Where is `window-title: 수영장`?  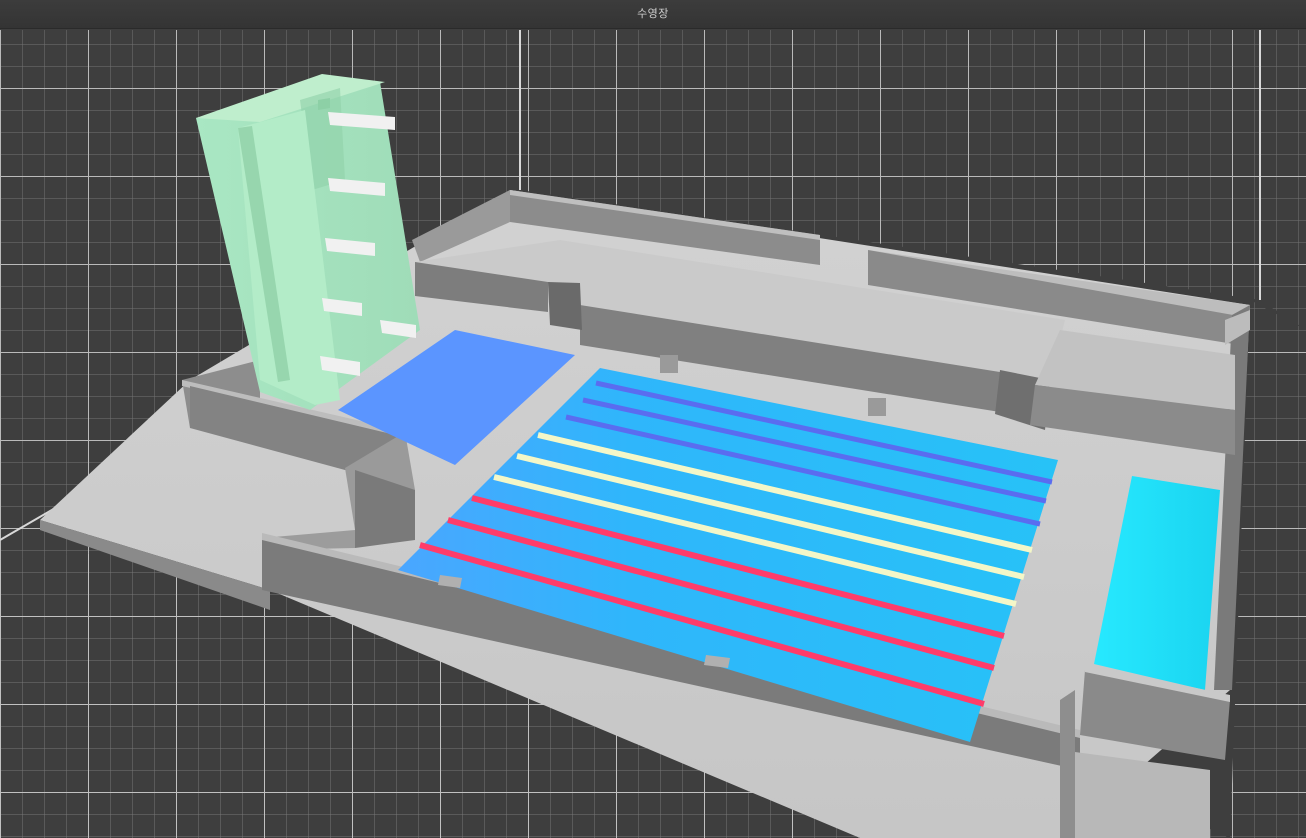
window-title: 수영장 is located at coordinates (653, 13).